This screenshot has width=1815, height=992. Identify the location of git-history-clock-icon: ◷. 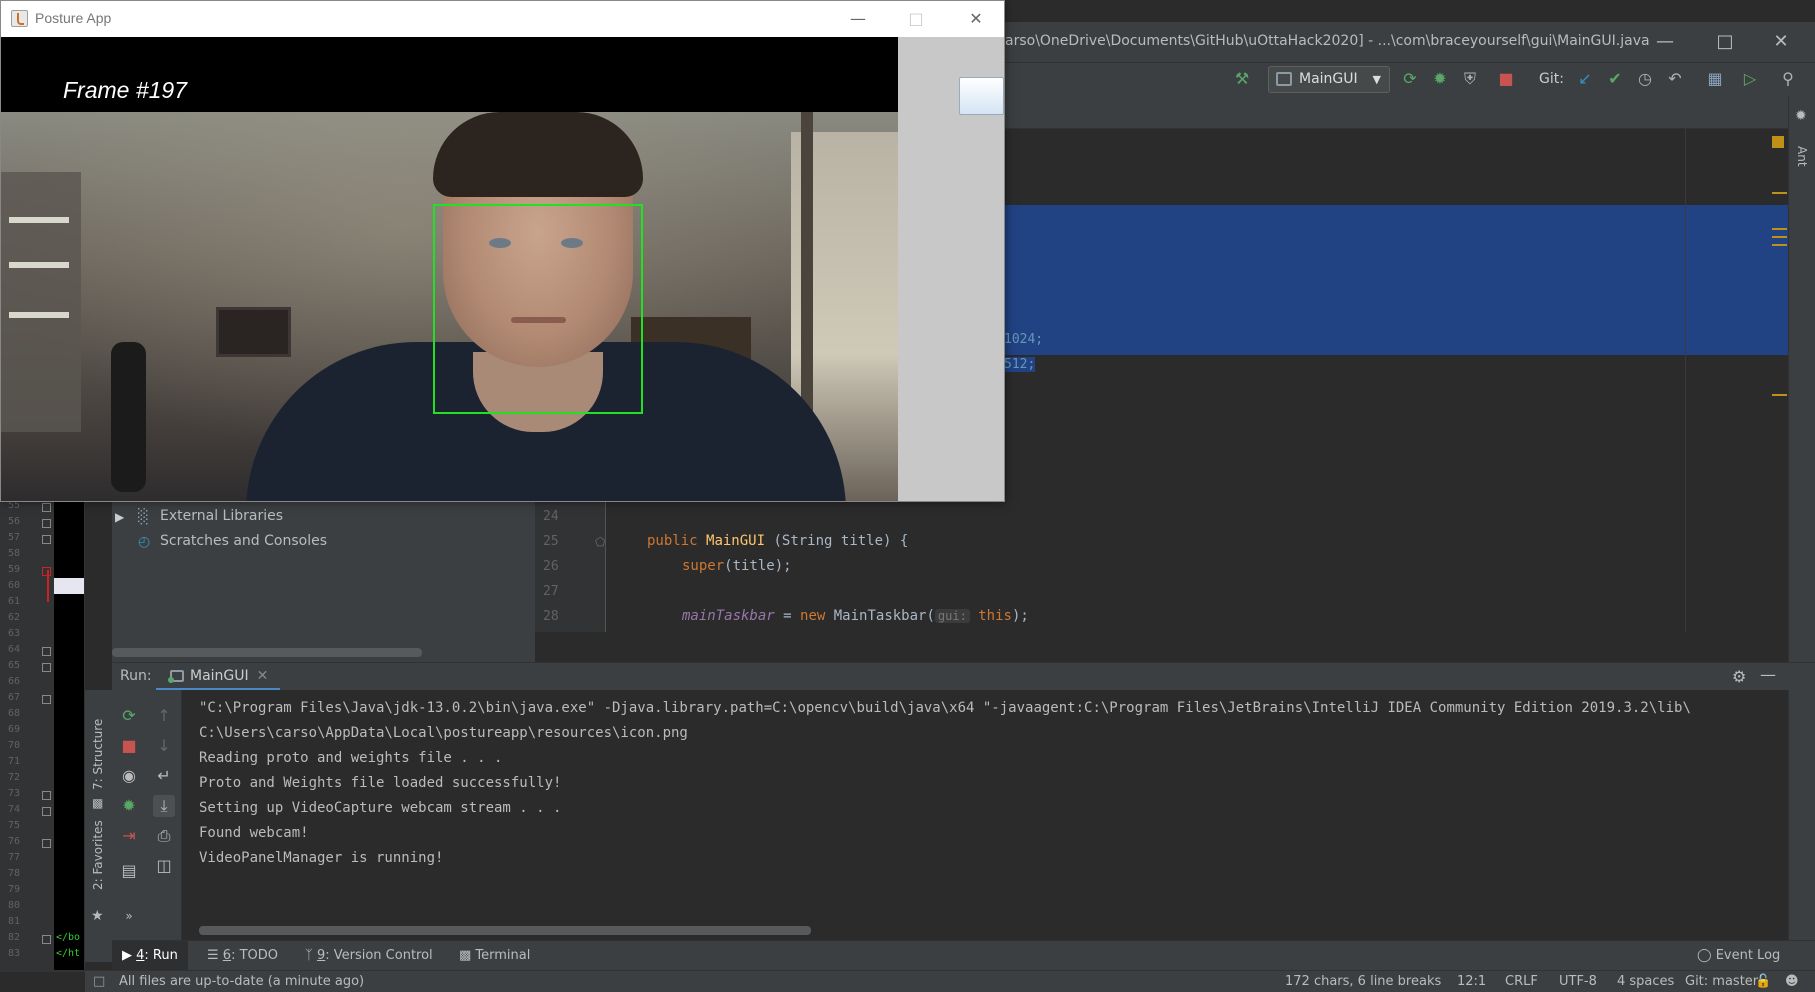
(1645, 79).